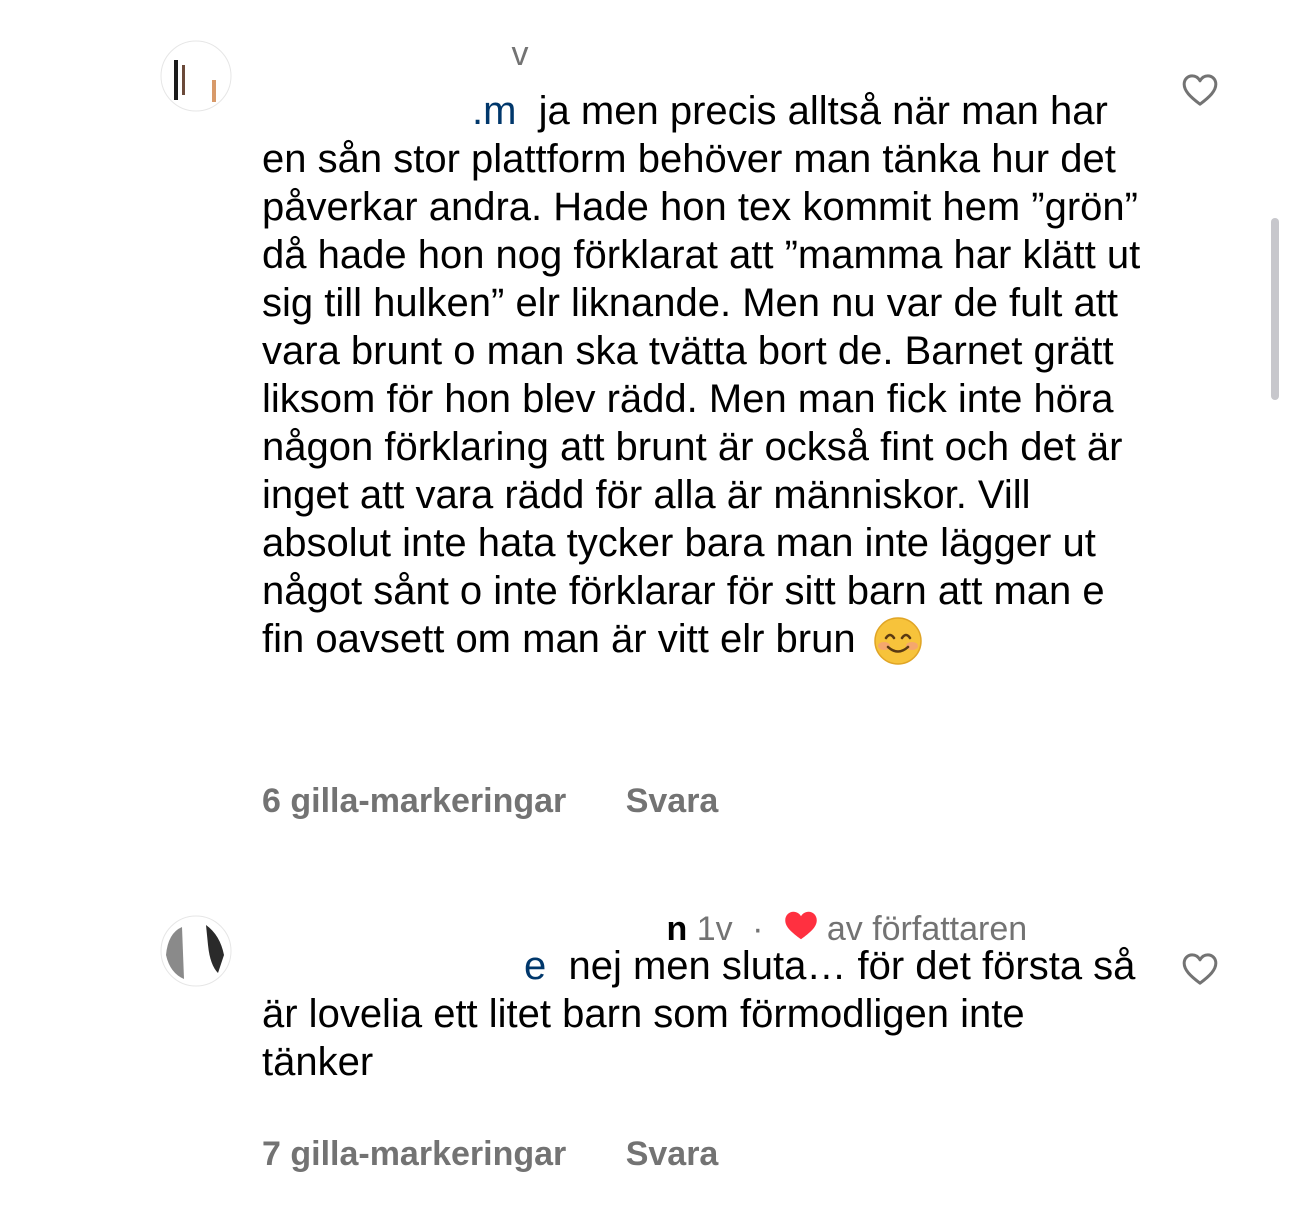 This screenshot has height=1206, width=1290. What do you see at coordinates (535, 966) in the screenshot?
I see `comment-mention: e` at bounding box center [535, 966].